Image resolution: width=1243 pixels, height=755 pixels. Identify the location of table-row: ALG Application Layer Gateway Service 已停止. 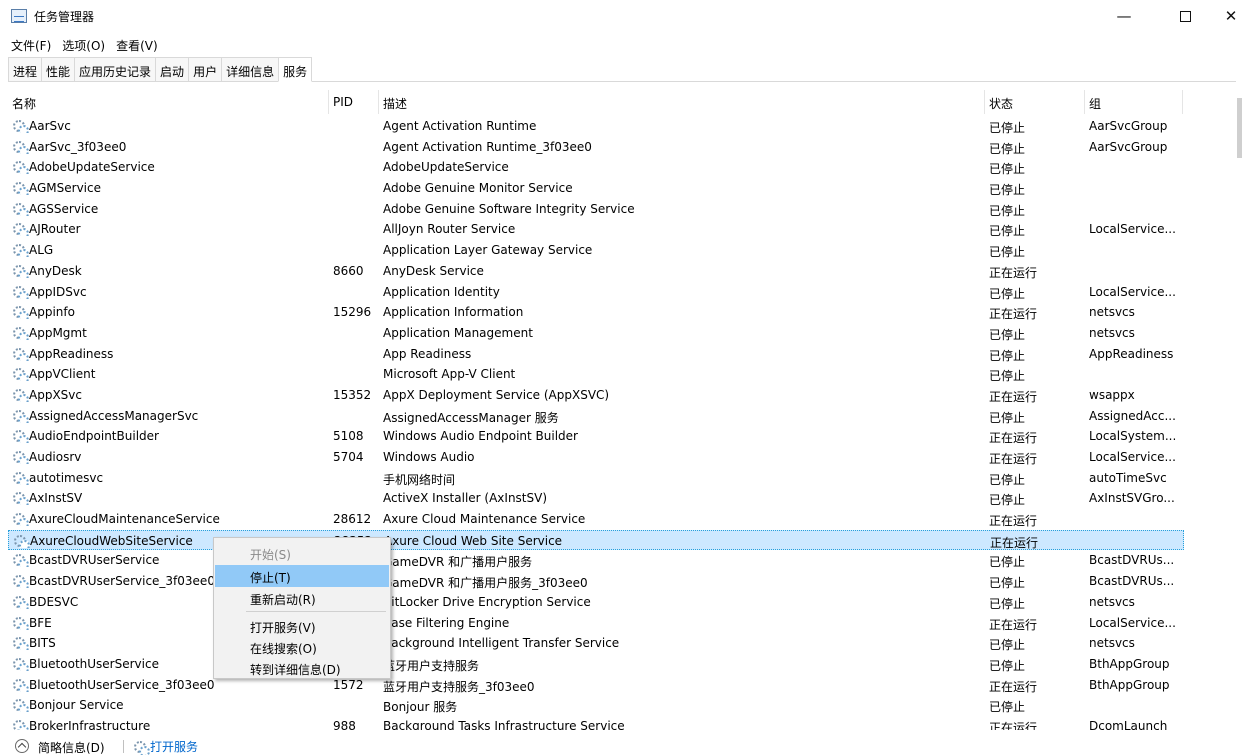
(596, 250).